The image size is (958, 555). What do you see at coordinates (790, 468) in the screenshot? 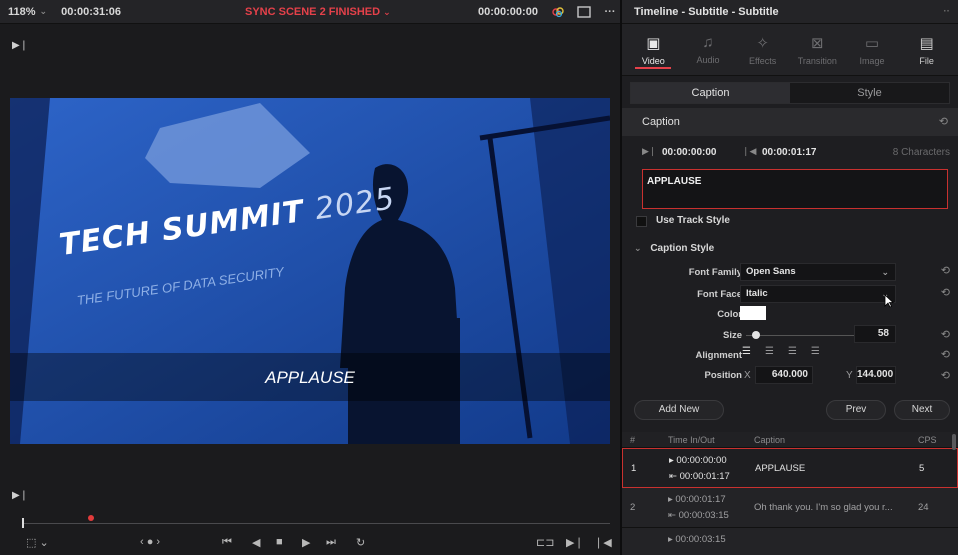
I see `table-row: 1 ▸ 00:00:00:00 ⇤ 00:00:01:17 APPLAUSE 5` at bounding box center [790, 468].